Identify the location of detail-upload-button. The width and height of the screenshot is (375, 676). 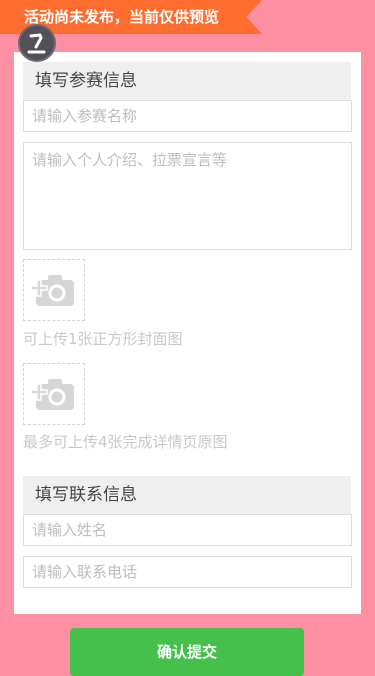
(54, 394).